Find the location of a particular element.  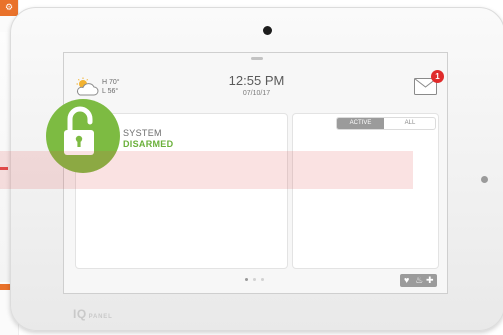

fire-icon: ♨ is located at coordinates (419, 280).